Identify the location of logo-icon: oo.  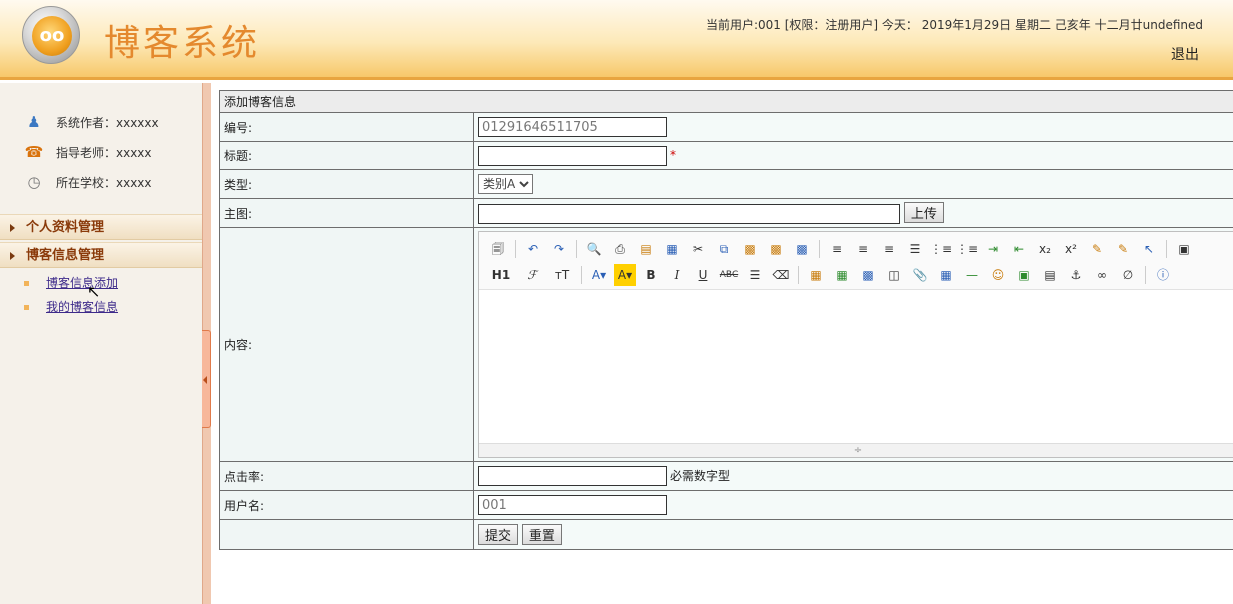
(52, 36).